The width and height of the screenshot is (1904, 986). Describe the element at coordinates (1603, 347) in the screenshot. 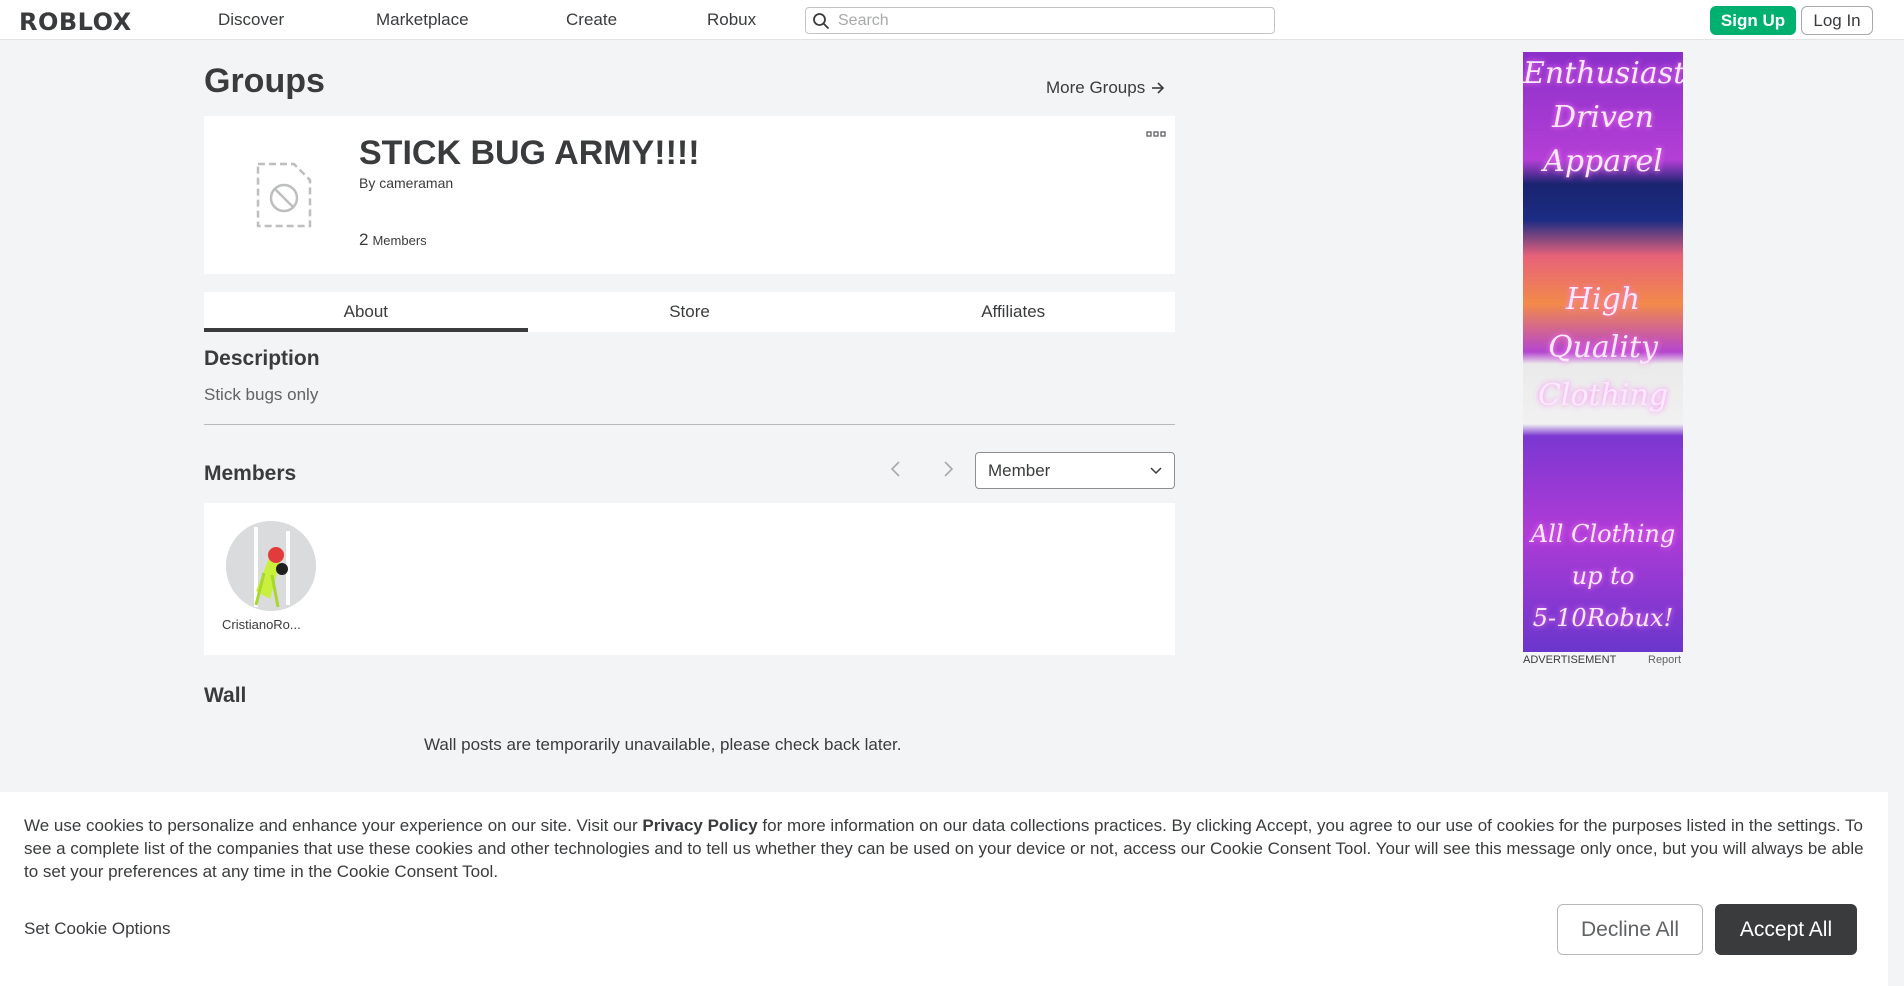

I see `ad-line: Quality` at that location.